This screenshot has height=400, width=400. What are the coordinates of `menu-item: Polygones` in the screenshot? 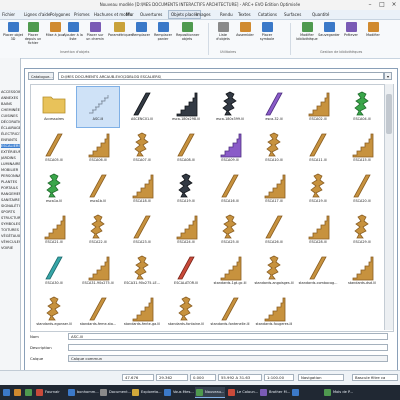 It's located at (60, 14).